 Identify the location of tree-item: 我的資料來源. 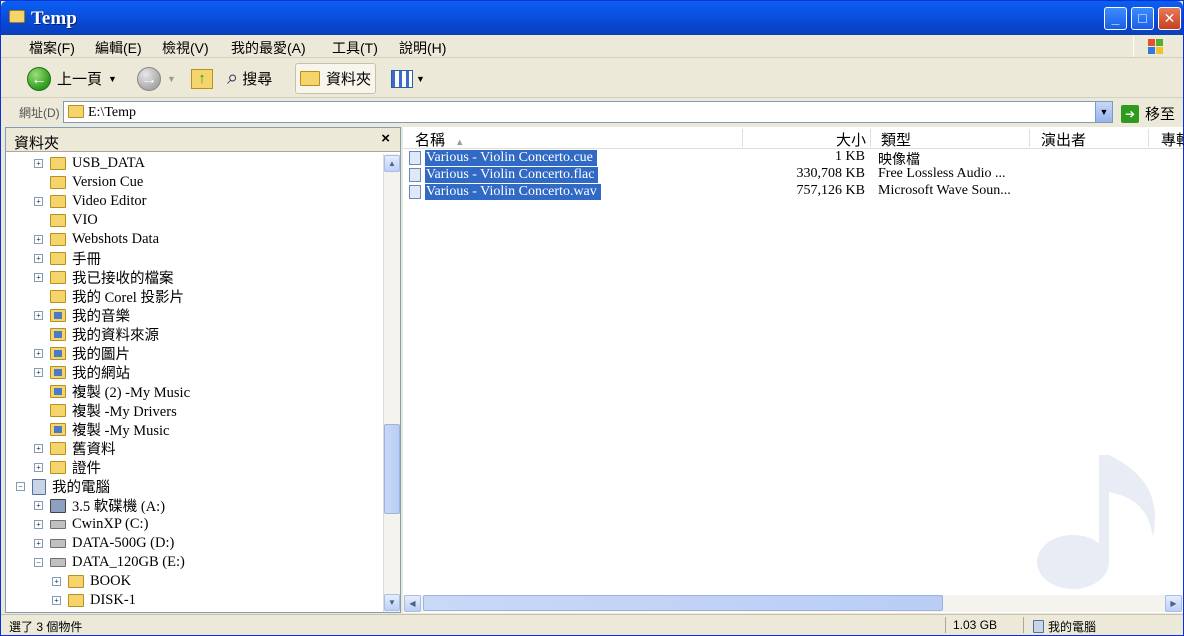
(96, 334).